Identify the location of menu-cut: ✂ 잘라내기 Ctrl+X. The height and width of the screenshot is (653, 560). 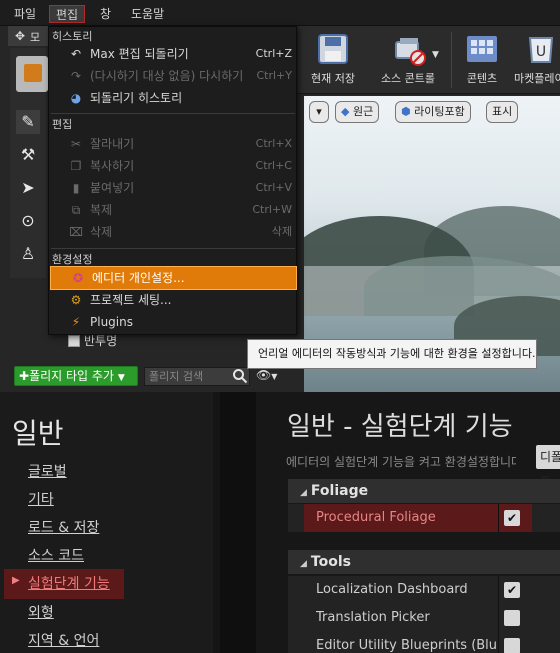
(173, 144).